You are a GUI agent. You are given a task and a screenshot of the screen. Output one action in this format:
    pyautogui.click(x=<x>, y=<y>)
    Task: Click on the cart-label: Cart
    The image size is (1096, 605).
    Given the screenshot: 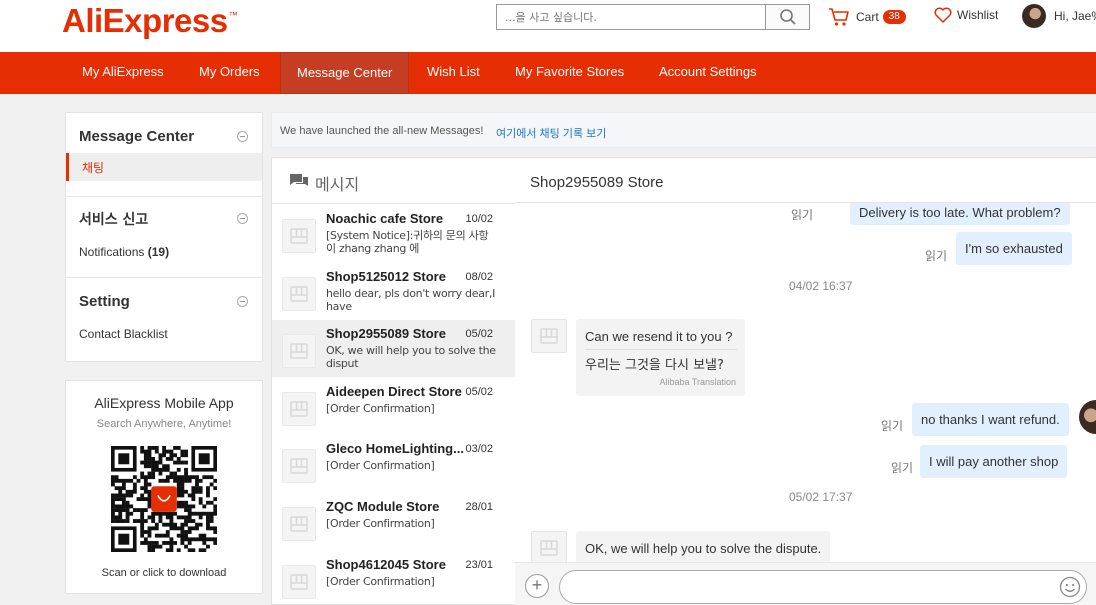 What is the action you would take?
    pyautogui.click(x=867, y=17)
    